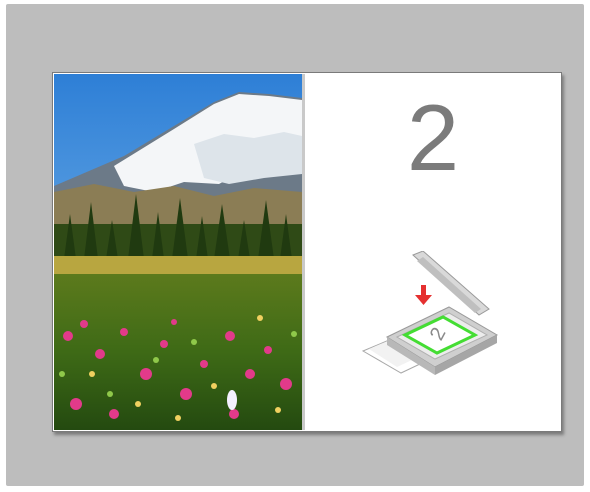  I want to click on placement-arrow-icon, so click(423, 295).